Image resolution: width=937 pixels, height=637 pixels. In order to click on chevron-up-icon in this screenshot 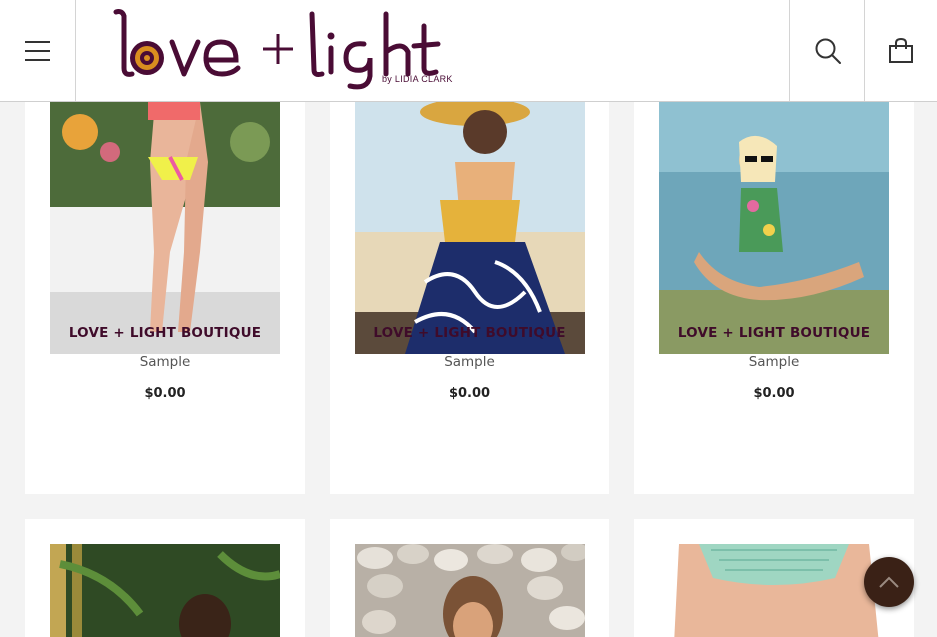, I will do `click(889, 582)`.